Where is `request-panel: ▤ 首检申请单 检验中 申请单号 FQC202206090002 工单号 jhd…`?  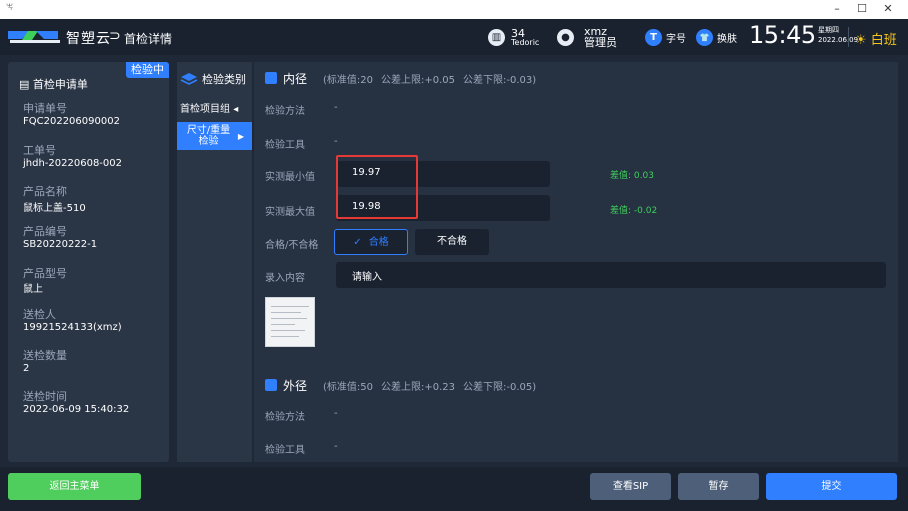
request-panel: ▤ 首检申请单 检验中 申请单号 FQC202206090002 工单号 jhd… is located at coordinates (88, 262).